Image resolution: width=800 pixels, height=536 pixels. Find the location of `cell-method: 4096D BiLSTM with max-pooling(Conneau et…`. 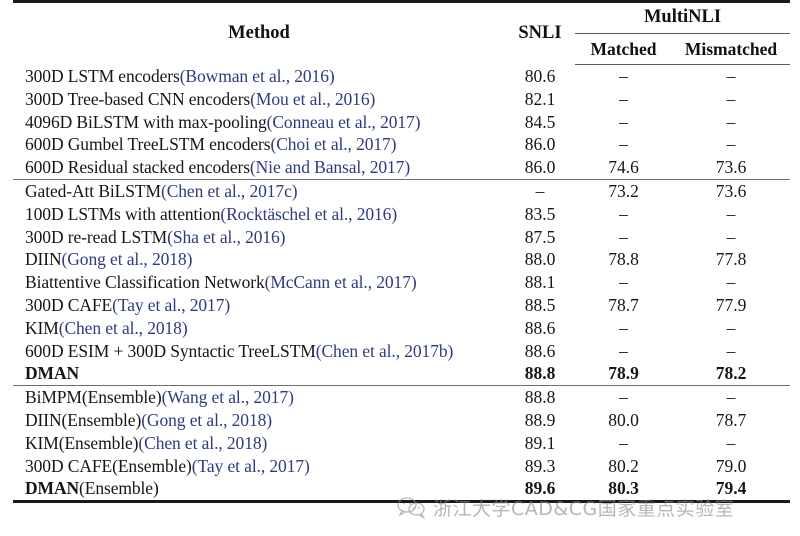

cell-method: 4096D BiLSTM with max-pooling(Conneau et… is located at coordinates (259, 122).